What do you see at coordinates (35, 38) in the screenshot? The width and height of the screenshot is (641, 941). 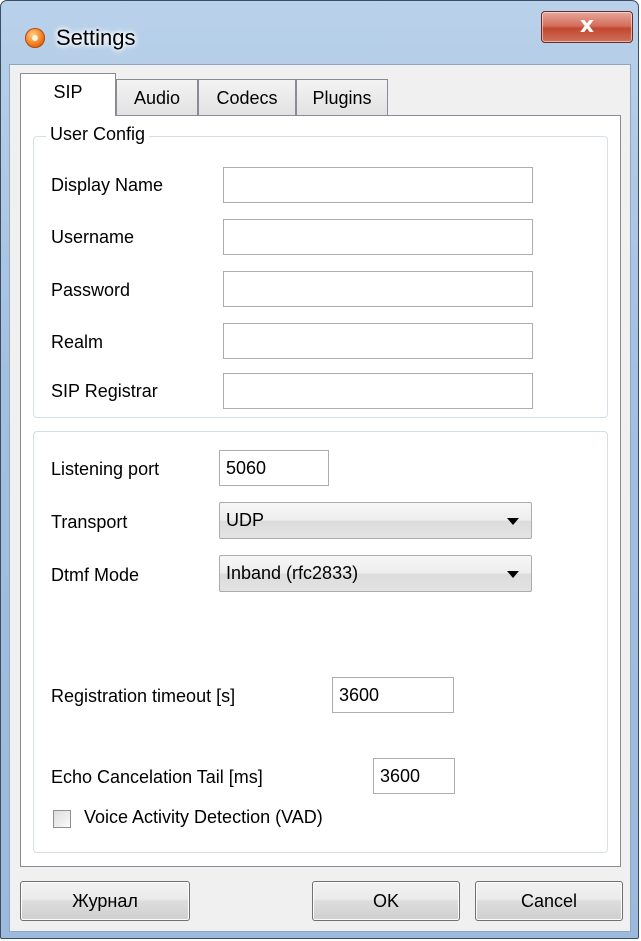 I see `app-icon` at bounding box center [35, 38].